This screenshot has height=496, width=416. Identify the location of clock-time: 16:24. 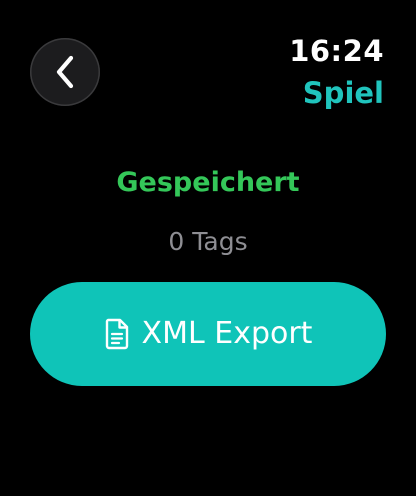
(336, 51).